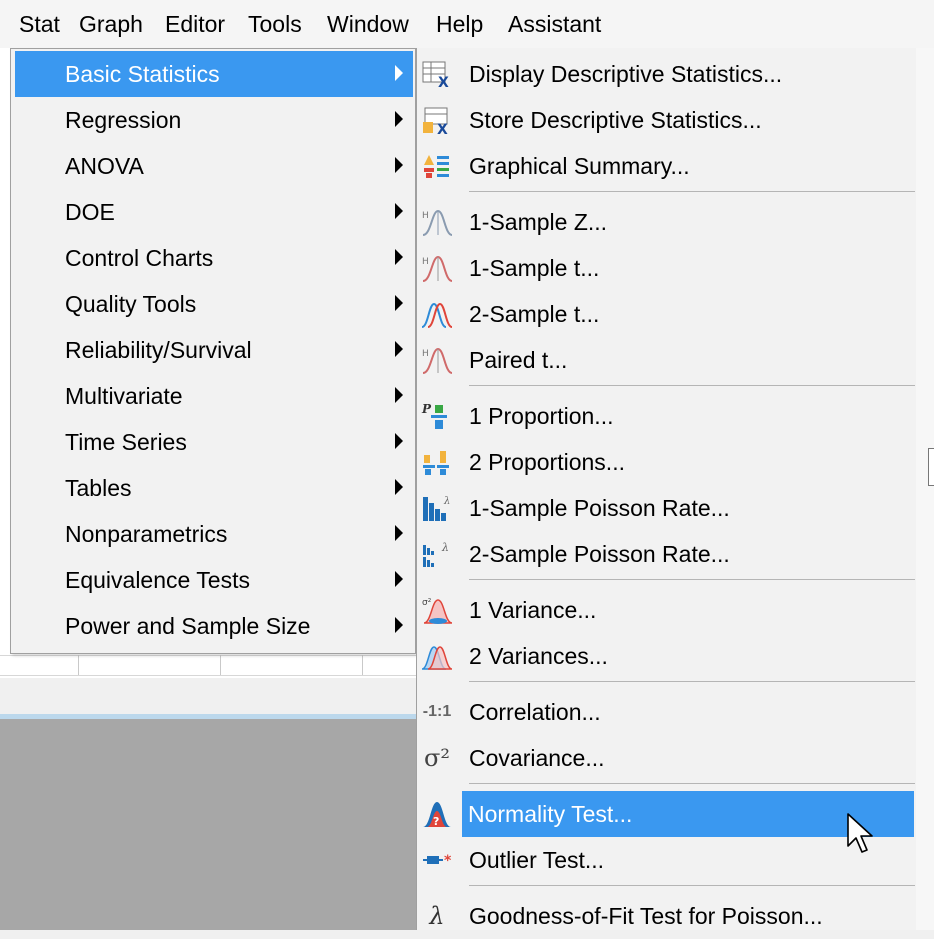 This screenshot has height=939, width=934. I want to click on lambda-icon: λ, so click(437, 916).